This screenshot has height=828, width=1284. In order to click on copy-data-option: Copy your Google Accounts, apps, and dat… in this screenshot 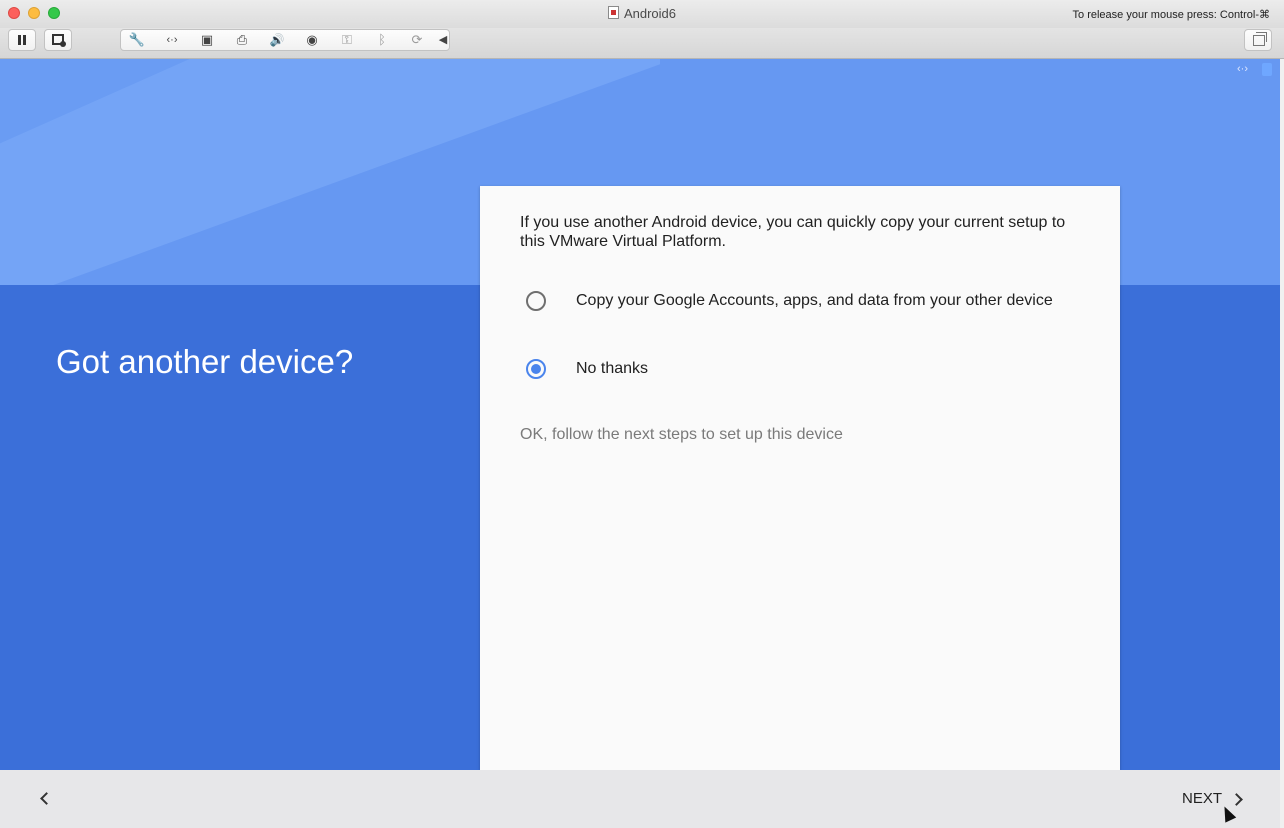, I will do `click(804, 303)`.